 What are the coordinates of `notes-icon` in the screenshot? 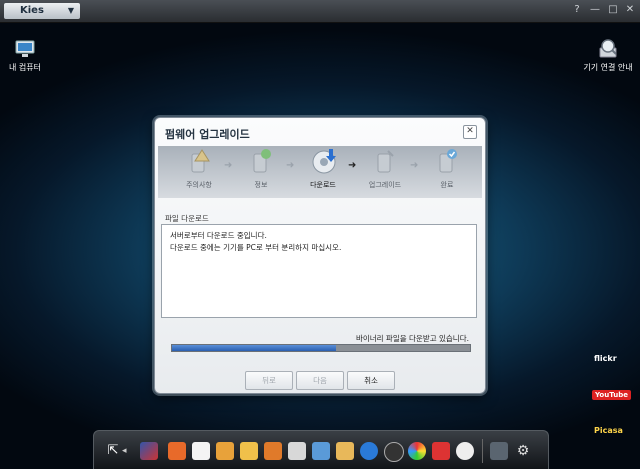 It's located at (225, 451).